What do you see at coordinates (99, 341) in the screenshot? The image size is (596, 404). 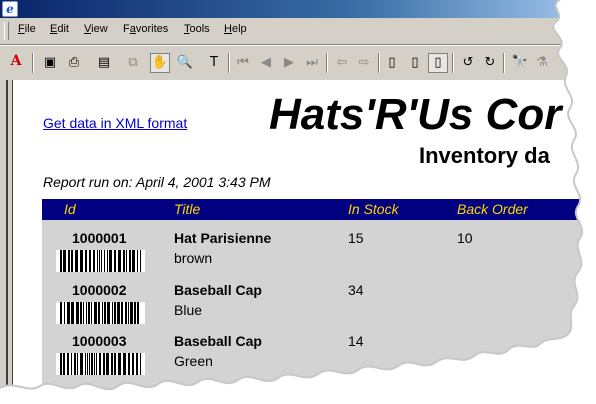 I see `item-id: 1000003` at bounding box center [99, 341].